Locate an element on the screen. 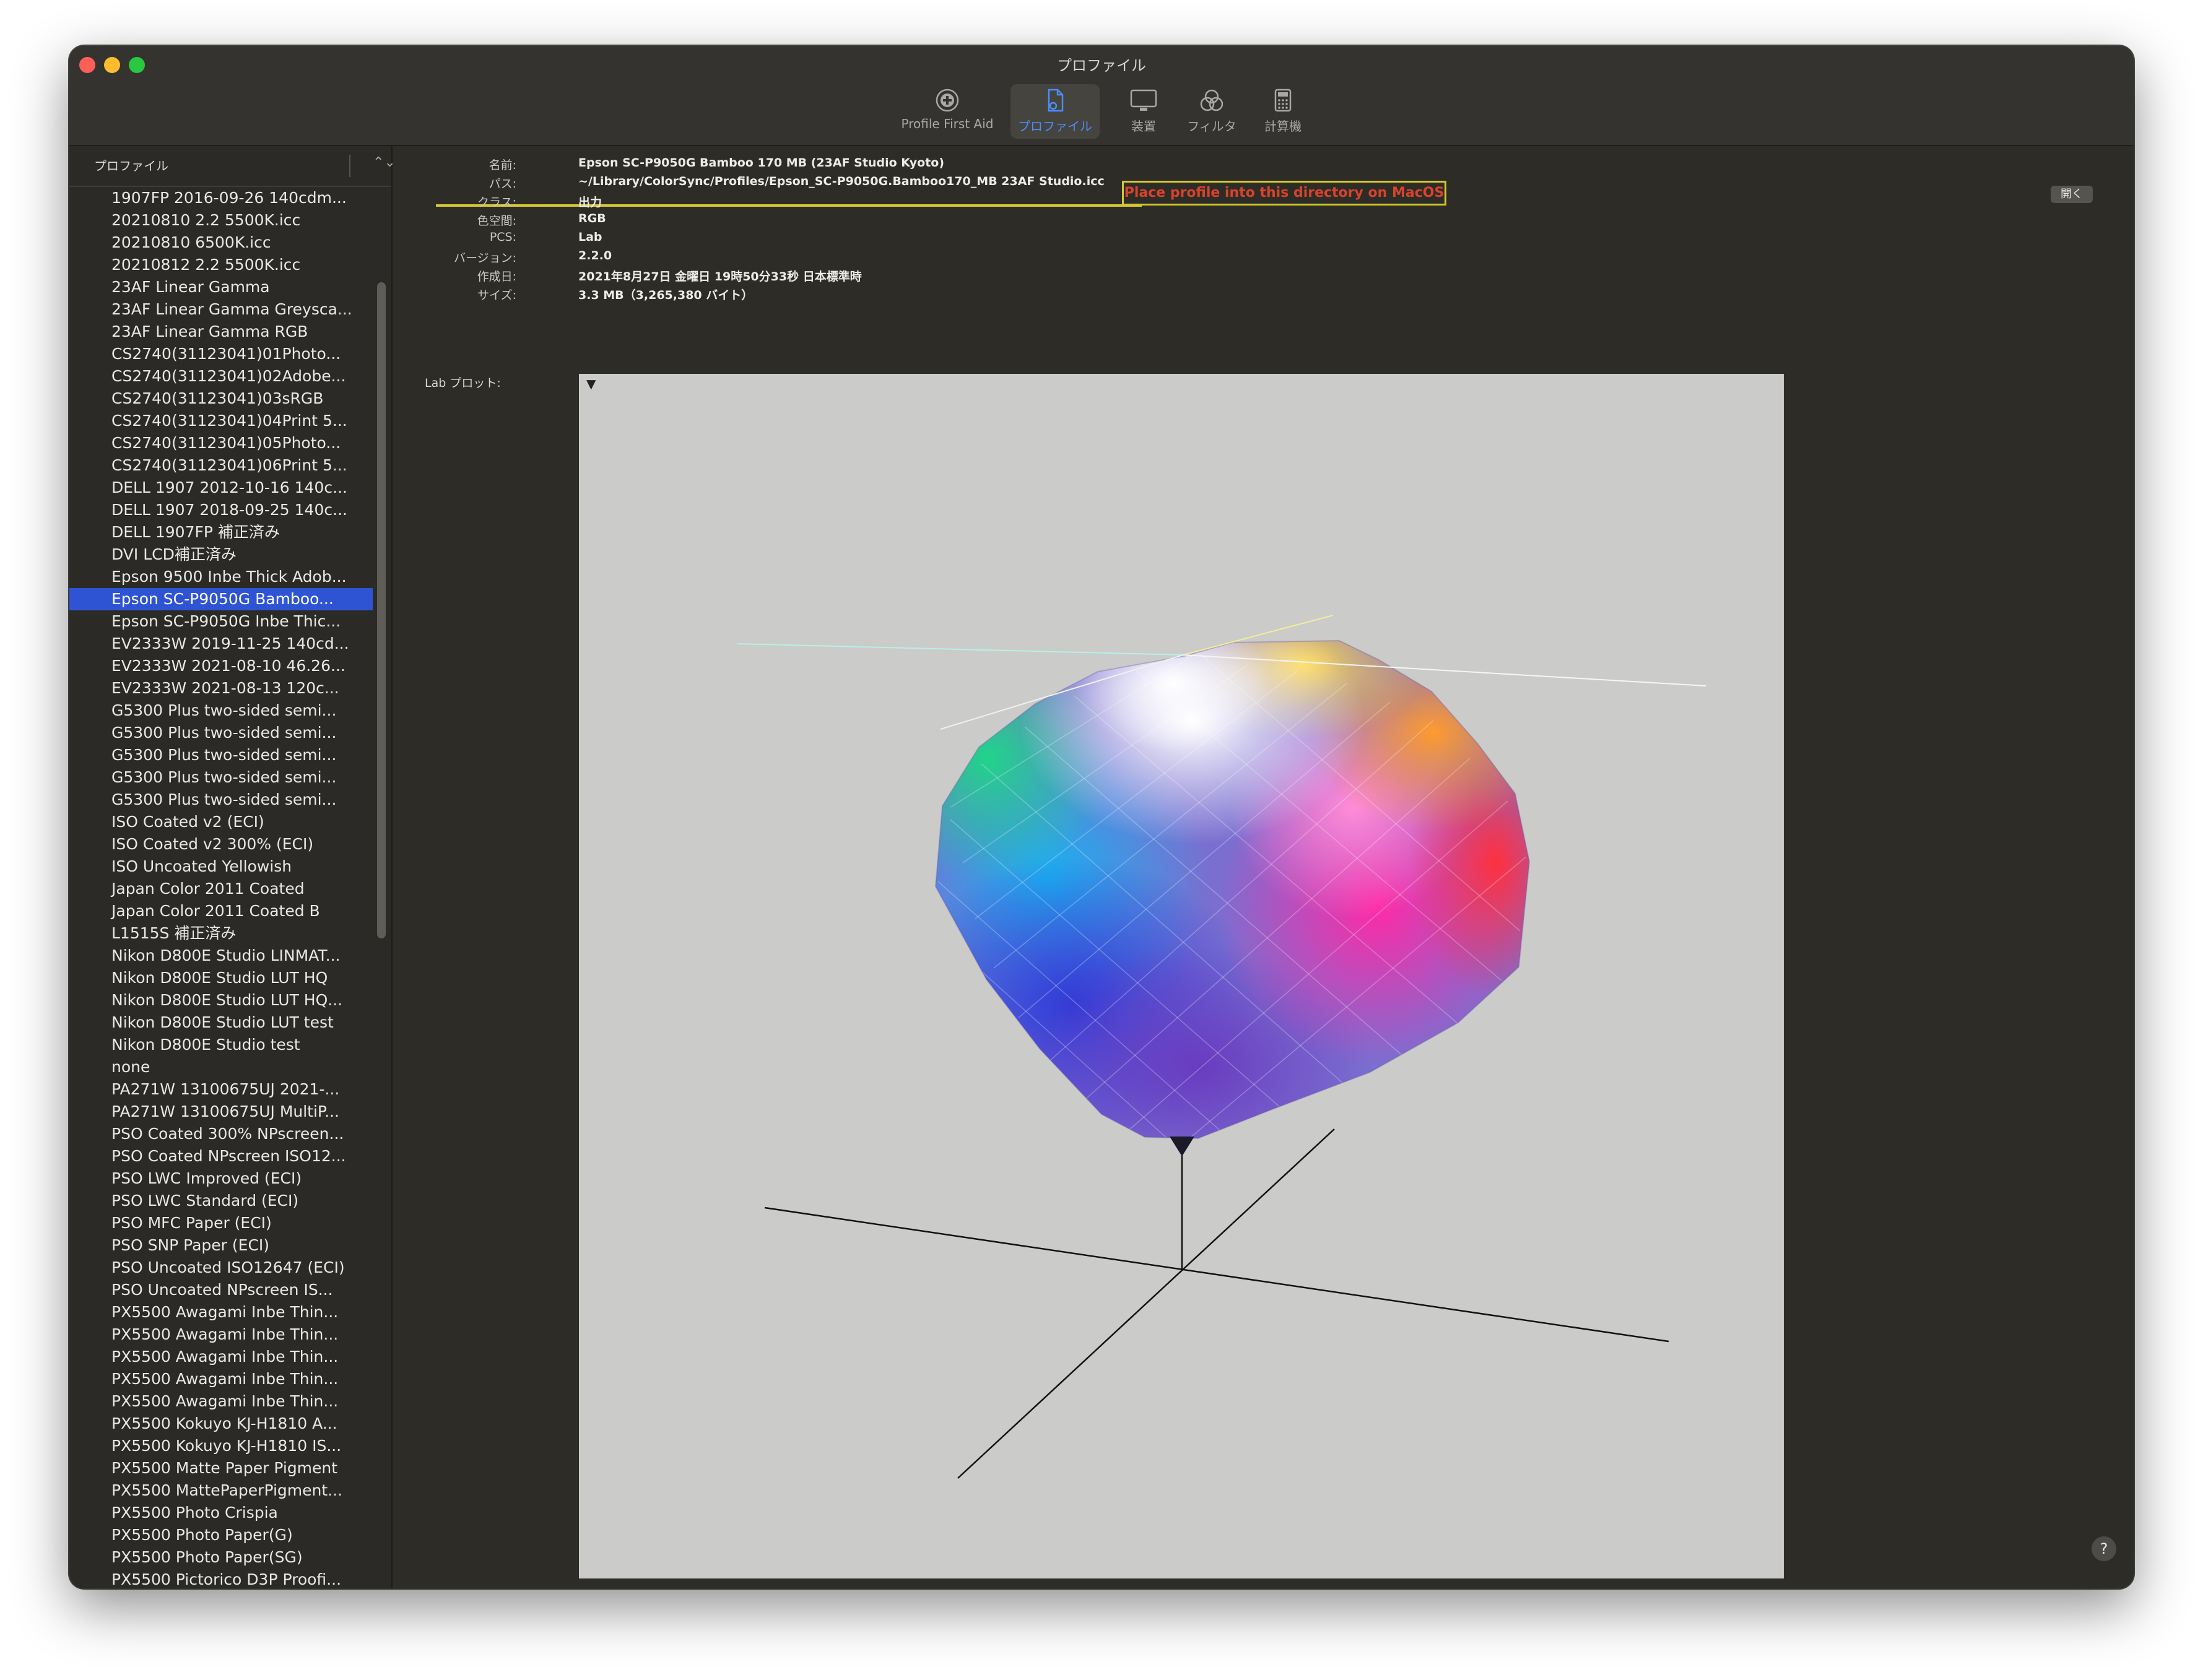 This screenshot has width=2203, height=1680. profile-list-item: Japan Color 2011 Coated B is located at coordinates (221, 911).